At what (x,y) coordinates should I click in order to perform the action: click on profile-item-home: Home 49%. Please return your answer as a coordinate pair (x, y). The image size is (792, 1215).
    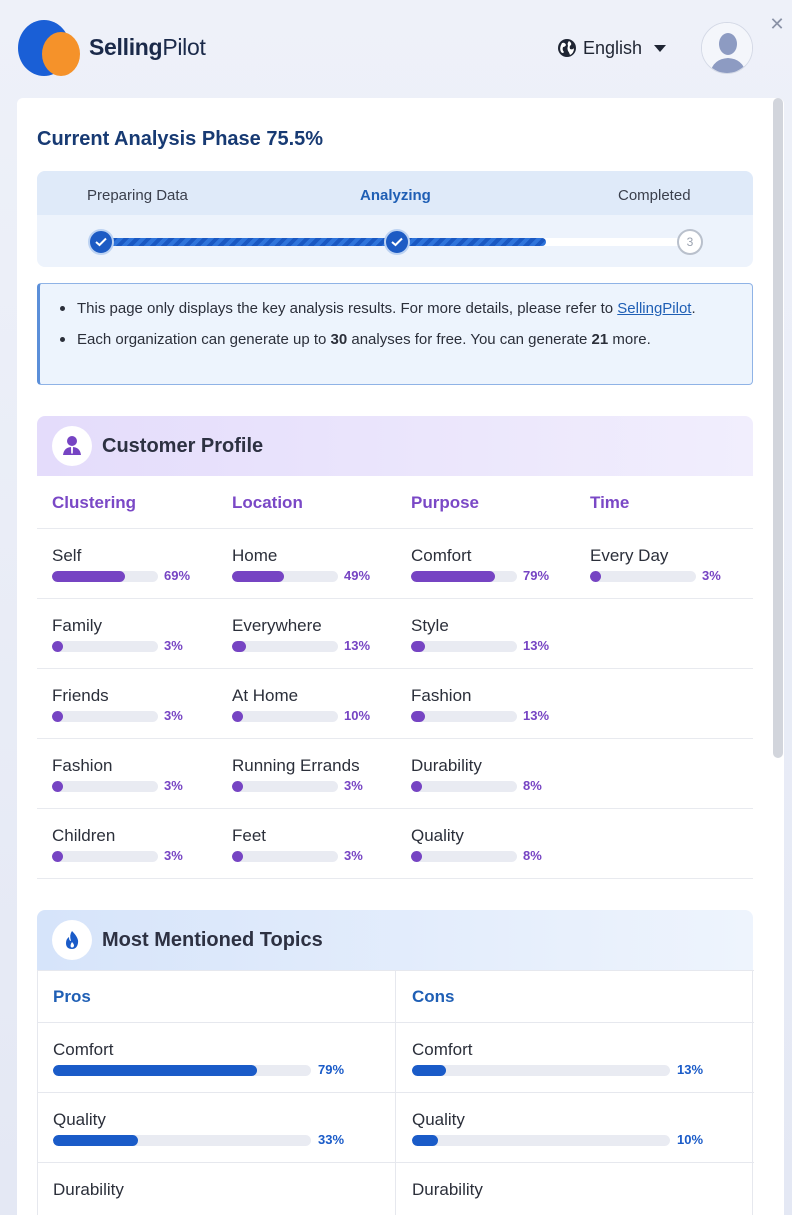
    Looking at the image, I should click on (317, 571).